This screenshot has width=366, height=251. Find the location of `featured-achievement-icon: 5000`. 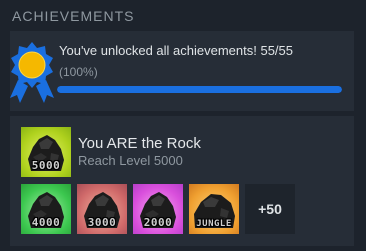

featured-achievement-icon: 5000 is located at coordinates (46, 152).